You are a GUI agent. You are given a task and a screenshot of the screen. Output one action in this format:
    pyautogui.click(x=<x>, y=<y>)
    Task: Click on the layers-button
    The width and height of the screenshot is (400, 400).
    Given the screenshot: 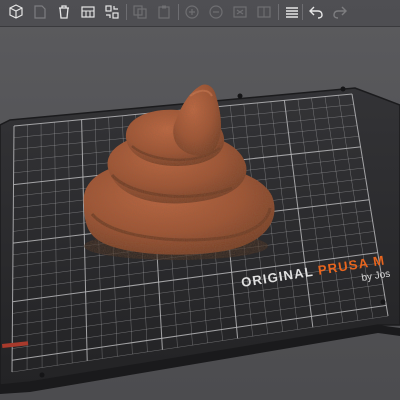 What is the action you would take?
    pyautogui.click(x=292, y=12)
    